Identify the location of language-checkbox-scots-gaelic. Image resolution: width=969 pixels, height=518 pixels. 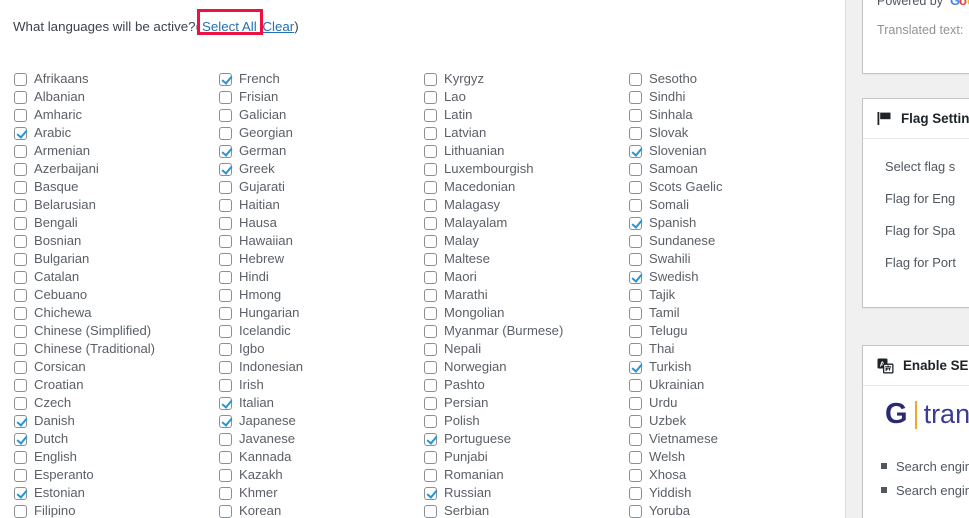
(635, 187).